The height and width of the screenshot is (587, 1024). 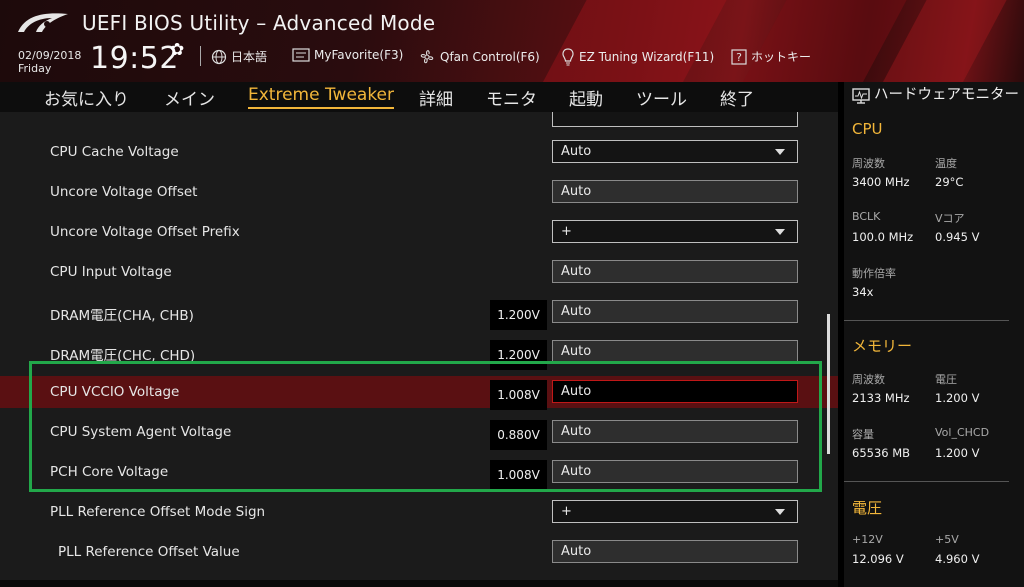 I want to click on setting-label: Uncore Voltage Offset Prefix, so click(x=145, y=232).